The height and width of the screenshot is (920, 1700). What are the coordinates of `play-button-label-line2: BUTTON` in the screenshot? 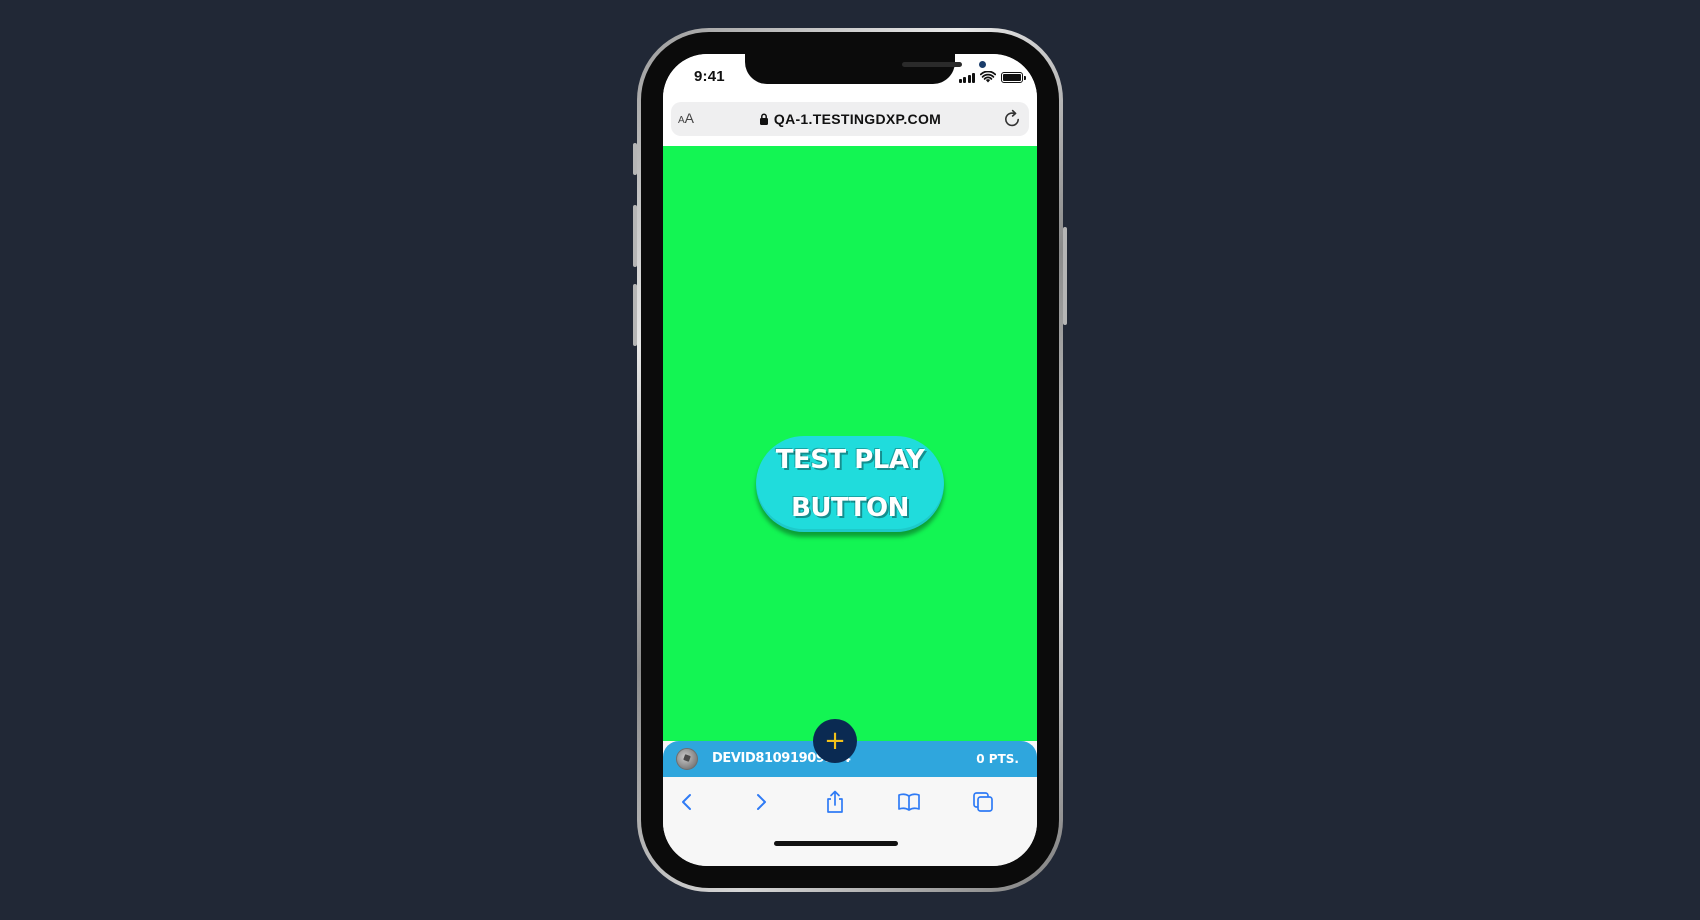 It's located at (850, 508).